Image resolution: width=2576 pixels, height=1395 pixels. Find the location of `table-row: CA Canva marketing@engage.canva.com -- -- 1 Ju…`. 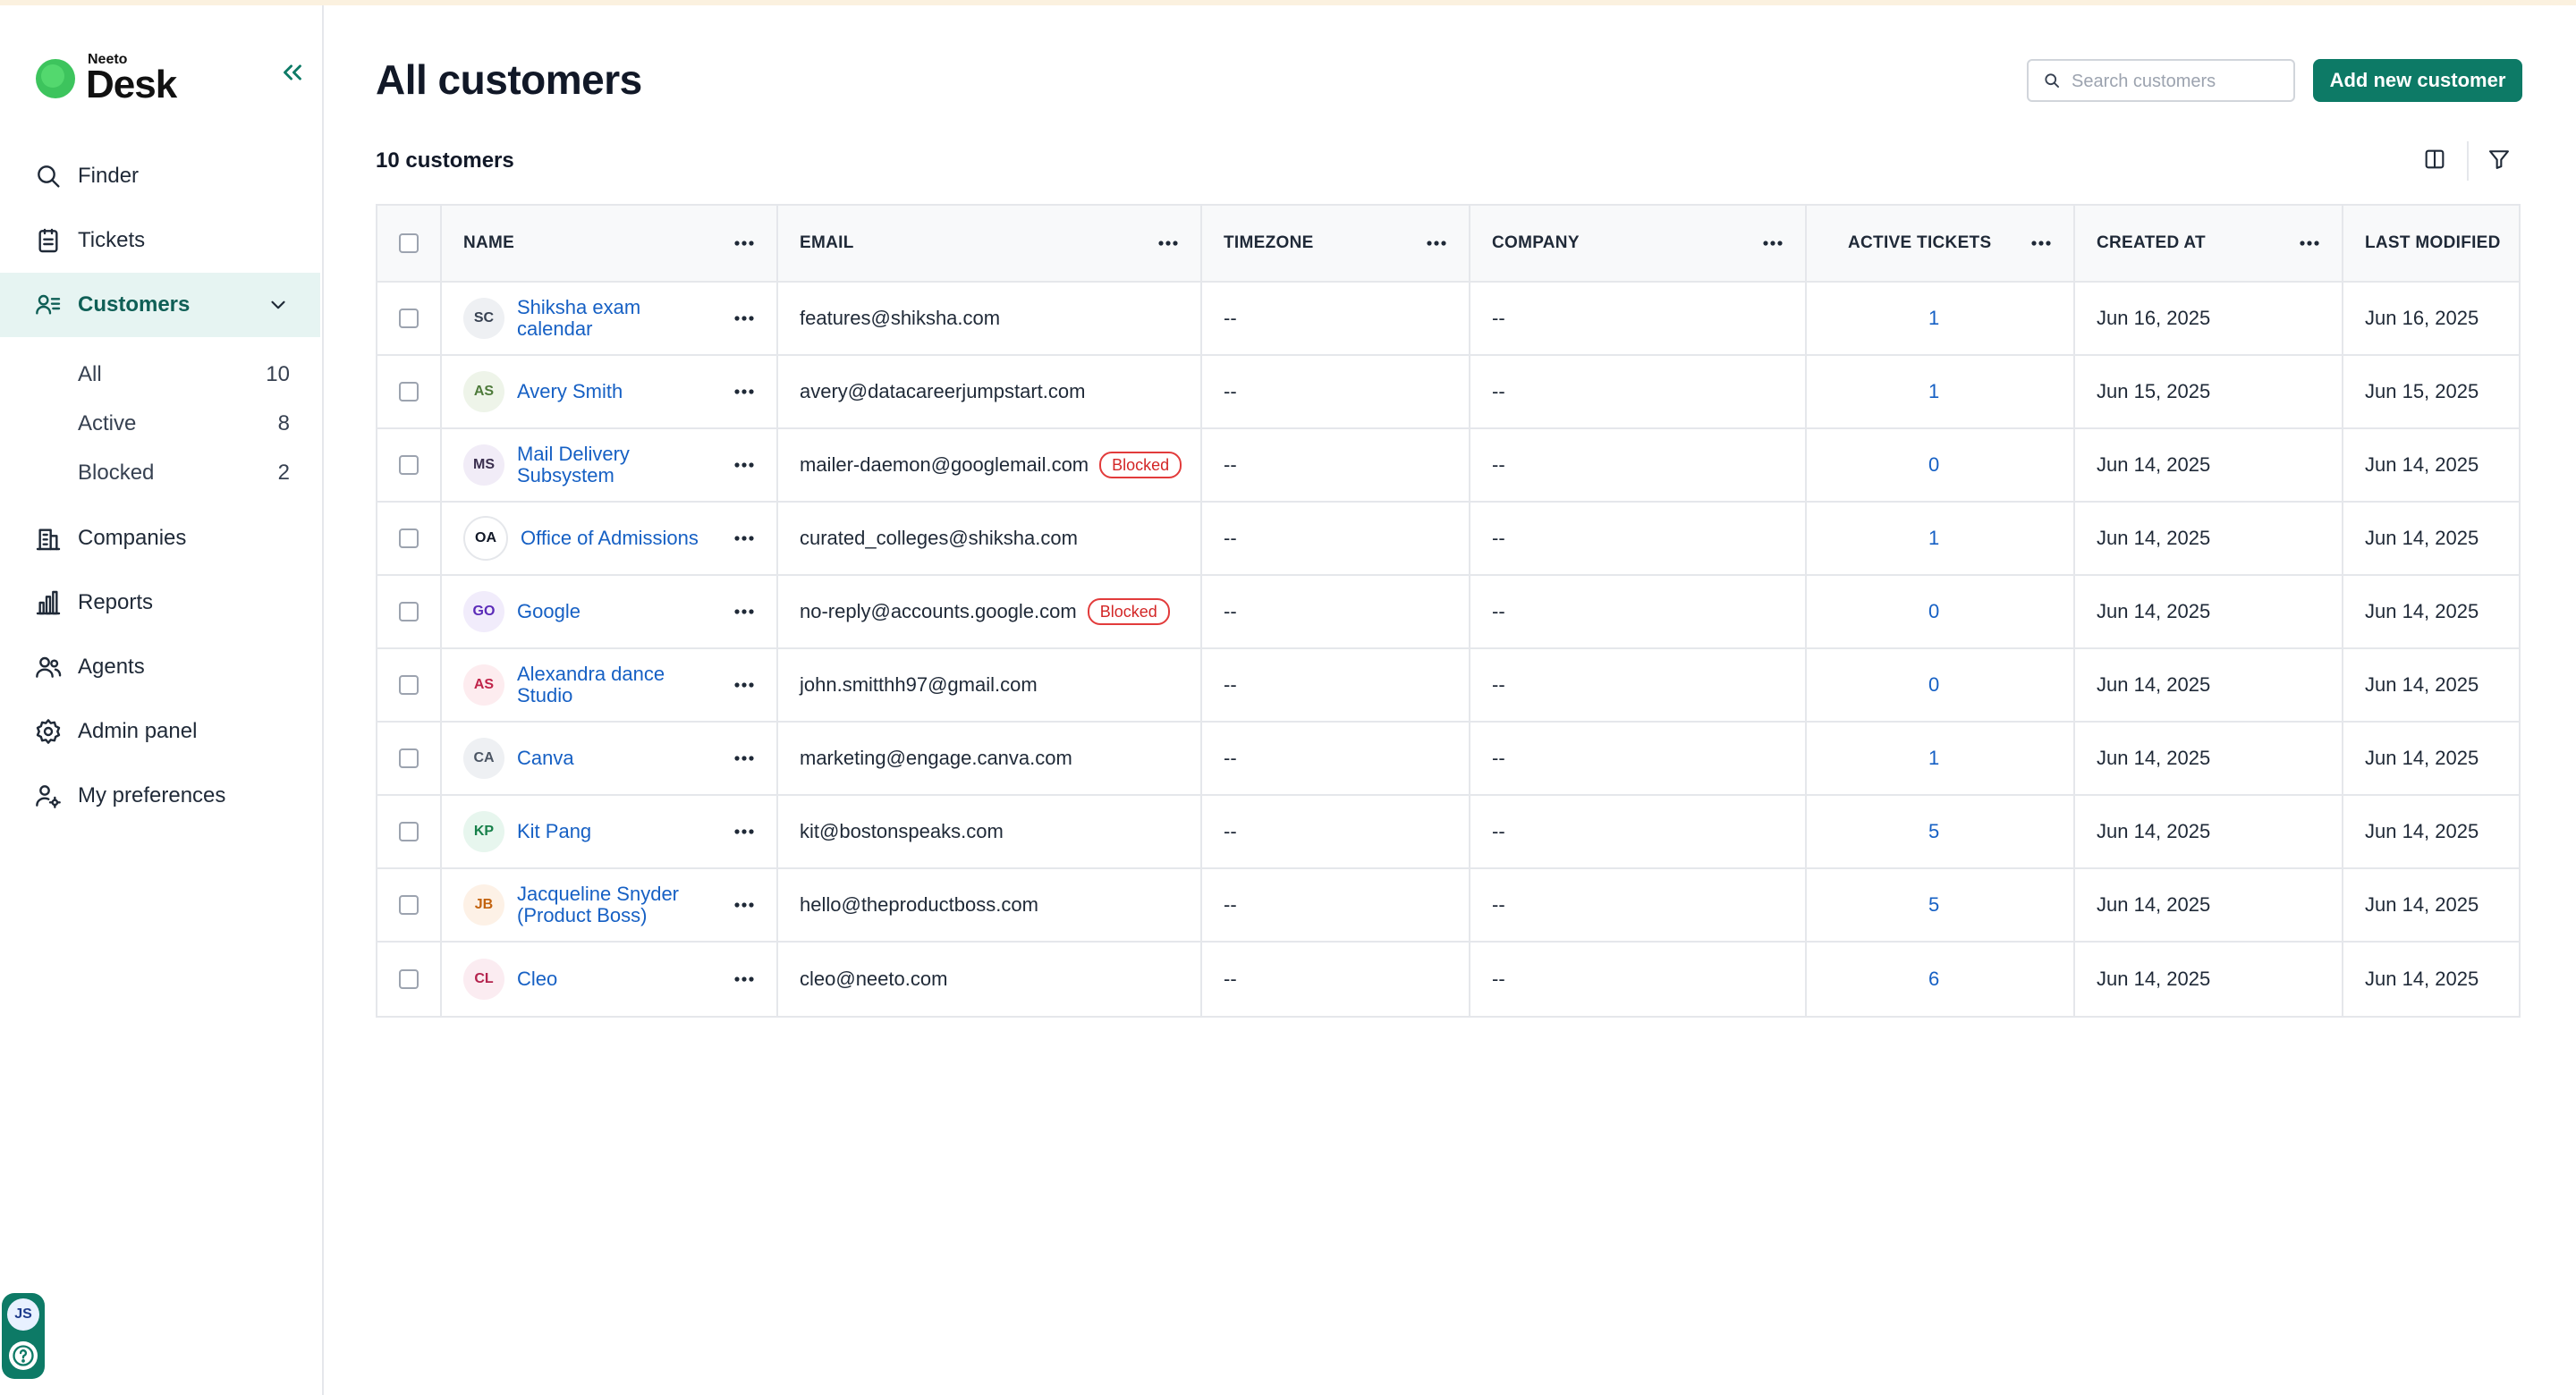

table-row: CA Canva marketing@engage.canva.com -- -- 1 Ju… is located at coordinates (1448, 759).